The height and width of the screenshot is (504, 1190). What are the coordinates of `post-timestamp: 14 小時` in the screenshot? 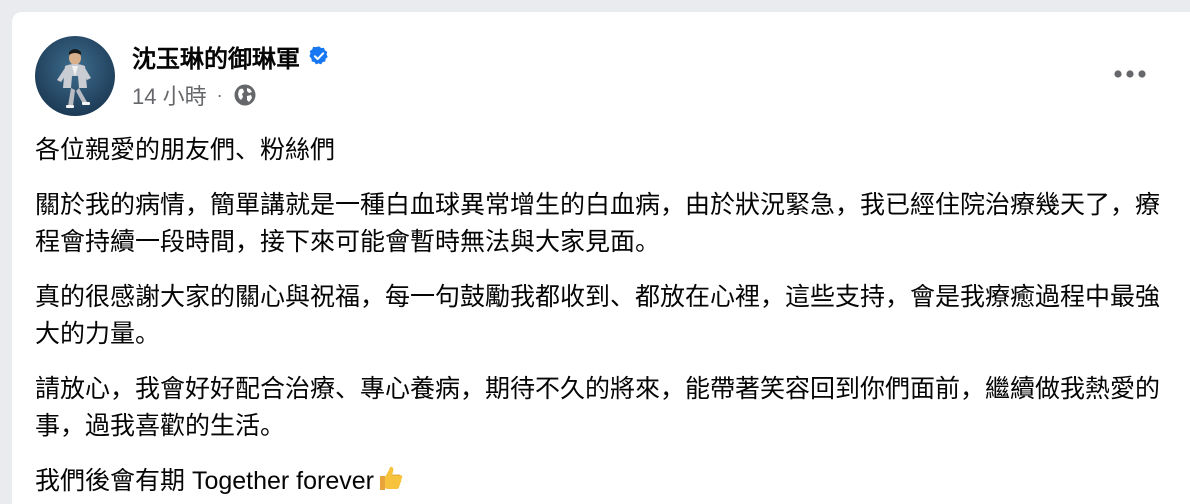 It's located at (169, 95).